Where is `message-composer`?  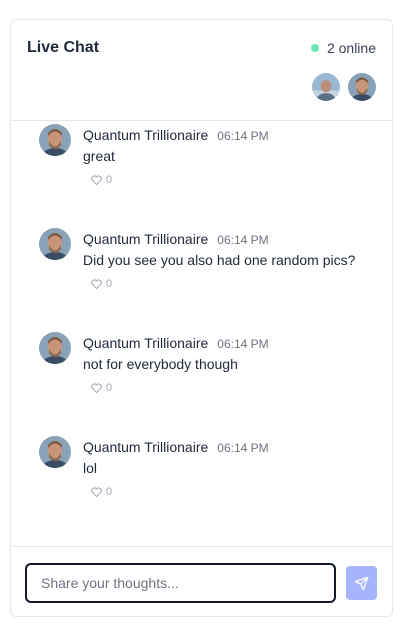 message-composer is located at coordinates (201, 581).